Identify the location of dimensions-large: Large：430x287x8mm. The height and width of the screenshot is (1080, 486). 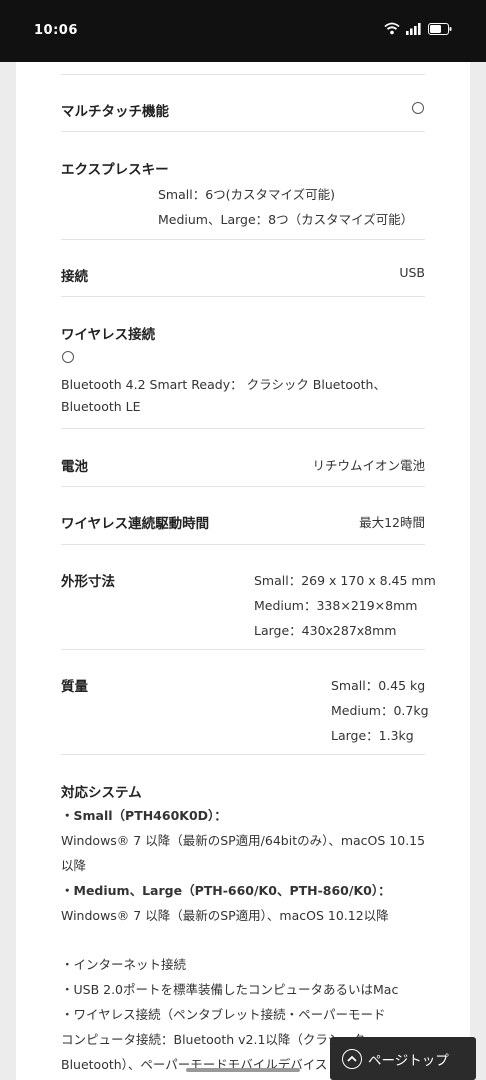
(325, 630).